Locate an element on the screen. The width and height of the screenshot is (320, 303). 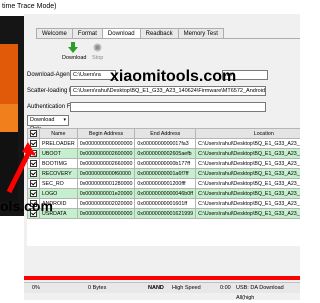
red-arrow-icon is located at coordinates (21, 168).